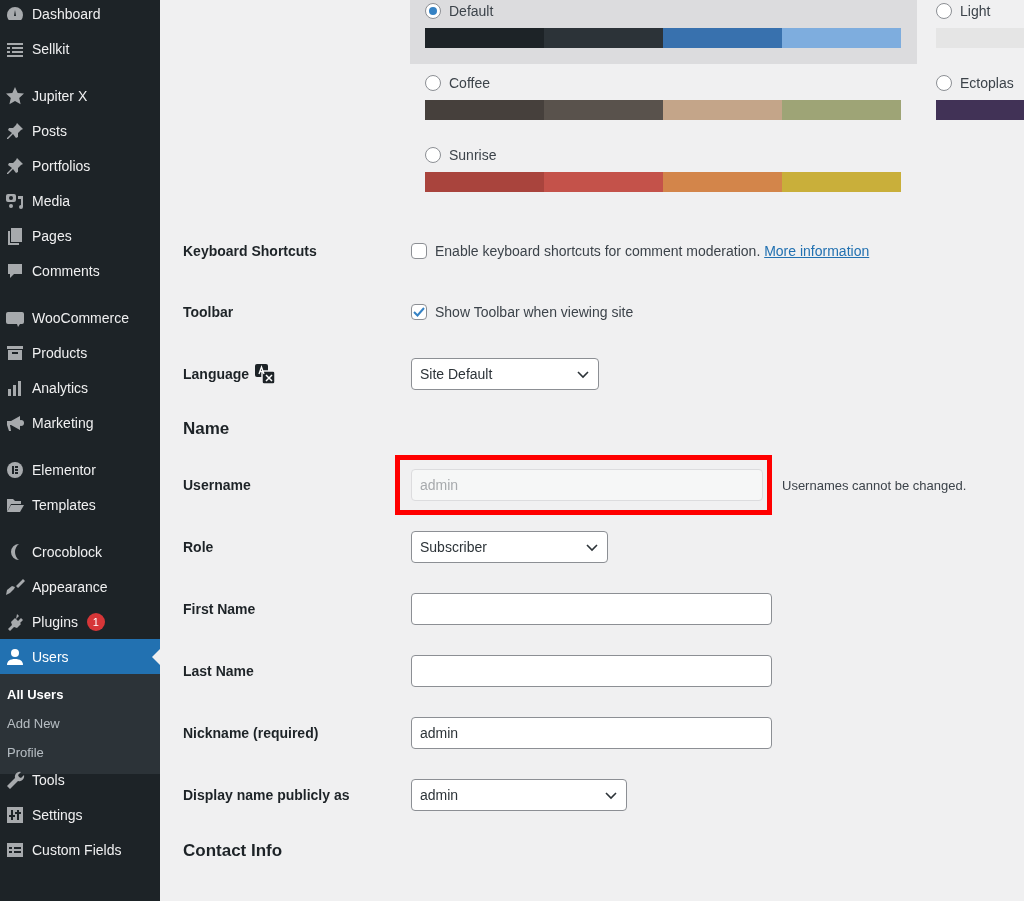 The width and height of the screenshot is (1024, 901). I want to click on field-label: Keyboard Shortcuts, so click(250, 250).